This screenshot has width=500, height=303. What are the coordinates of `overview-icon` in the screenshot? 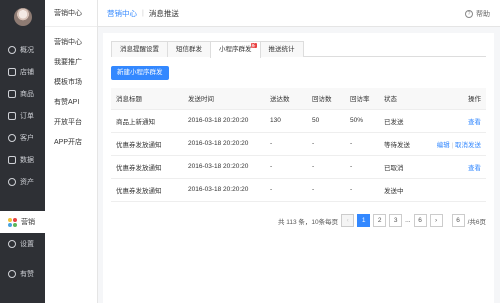 It's located at (12, 50).